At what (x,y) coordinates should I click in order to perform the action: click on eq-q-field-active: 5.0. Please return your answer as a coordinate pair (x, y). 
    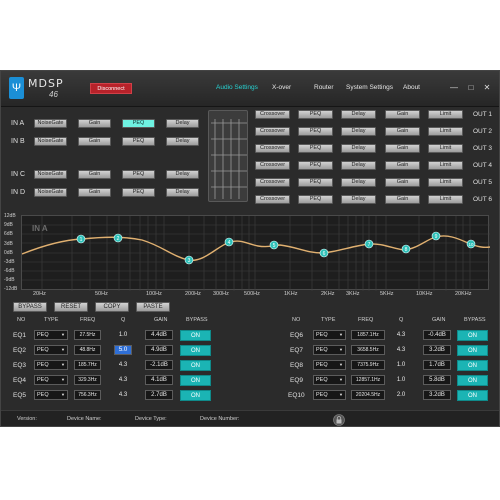
    Looking at the image, I should click on (123, 350).